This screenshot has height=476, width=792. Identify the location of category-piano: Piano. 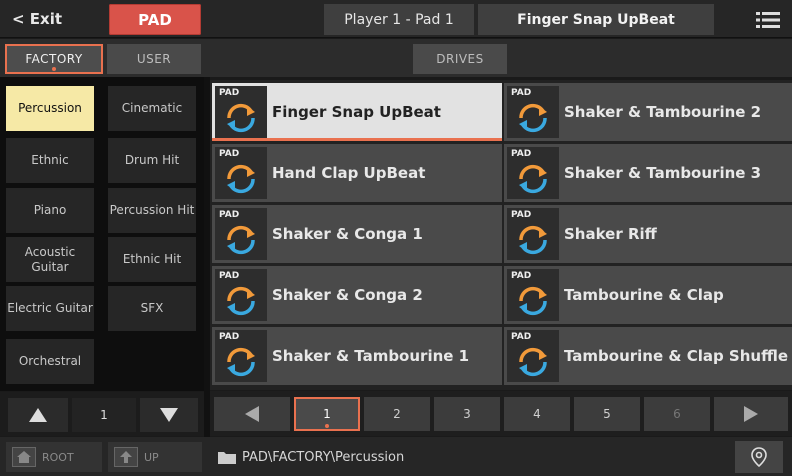
(50, 210).